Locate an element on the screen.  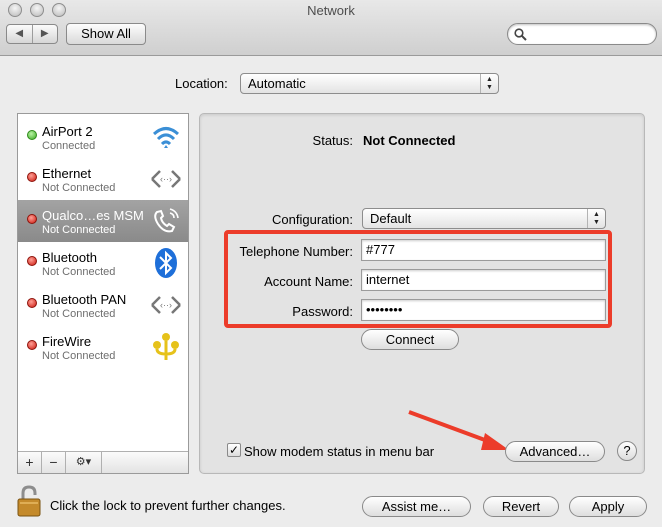
remove-service-button: − is located at coordinates (54, 462).